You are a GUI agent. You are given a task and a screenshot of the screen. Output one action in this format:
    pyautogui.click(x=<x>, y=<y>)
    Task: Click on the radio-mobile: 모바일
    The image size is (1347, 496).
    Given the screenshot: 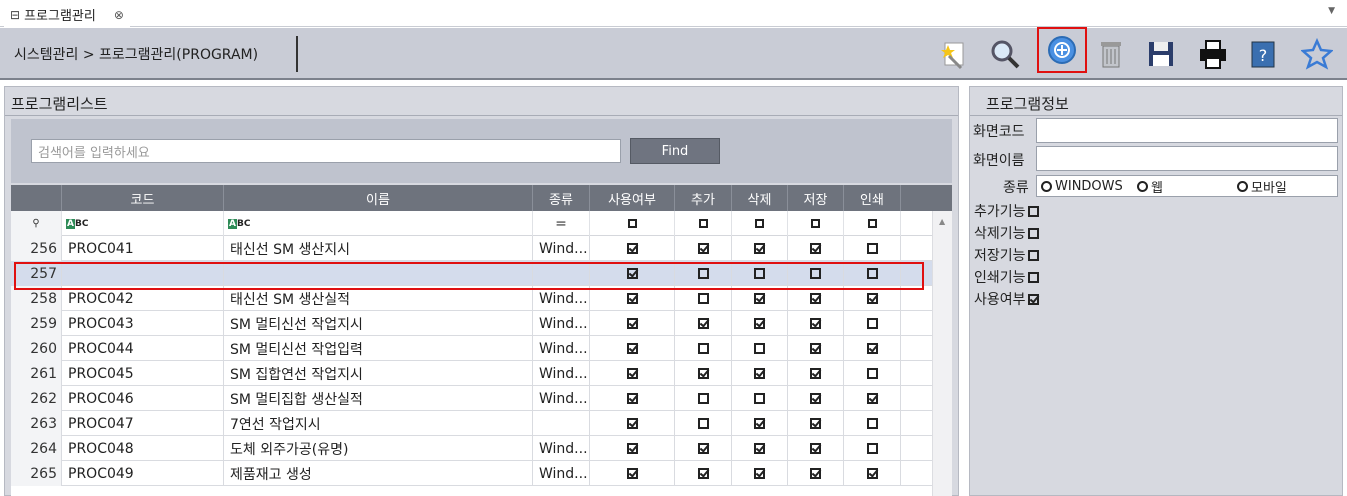 What is the action you would take?
    pyautogui.click(x=1262, y=186)
    